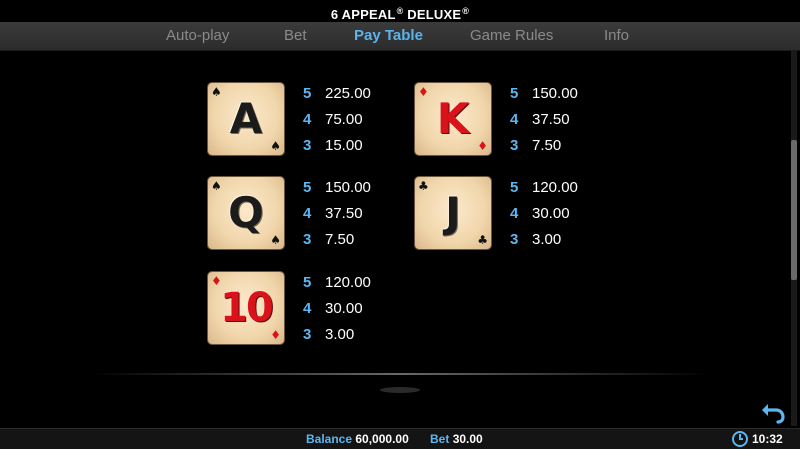 The height and width of the screenshot is (449, 800). I want to click on undo-arrow-icon, so click(773, 414).